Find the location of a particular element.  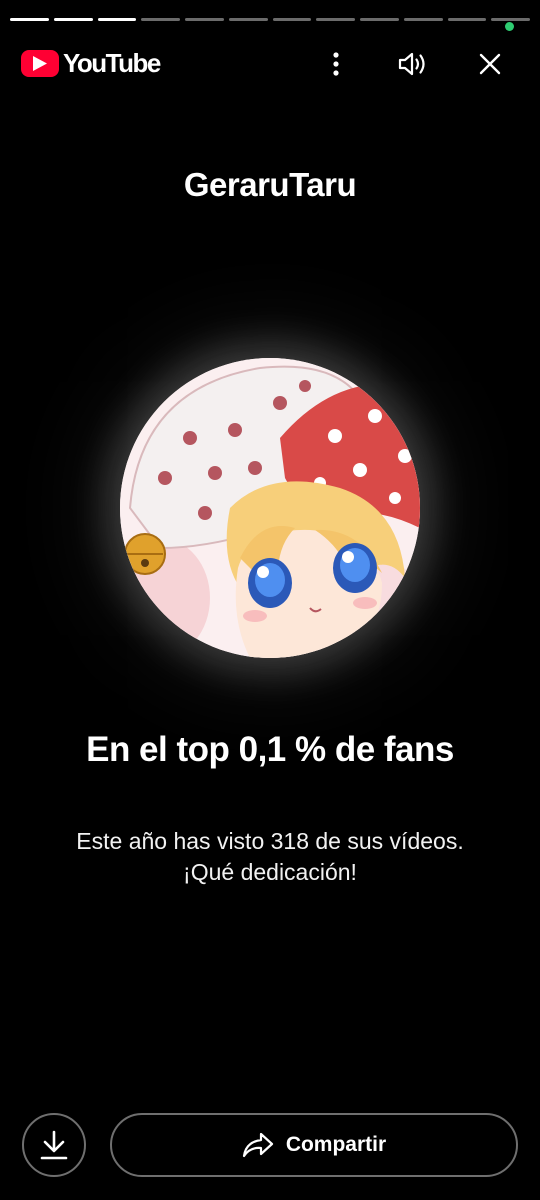

more-vert-icon is located at coordinates (336, 64).